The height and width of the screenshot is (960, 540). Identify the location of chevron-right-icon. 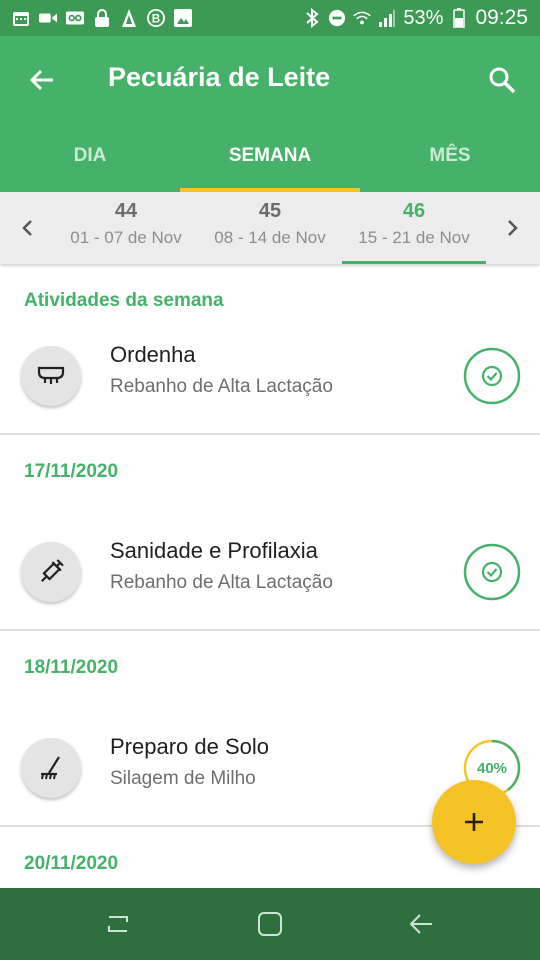
(513, 228).